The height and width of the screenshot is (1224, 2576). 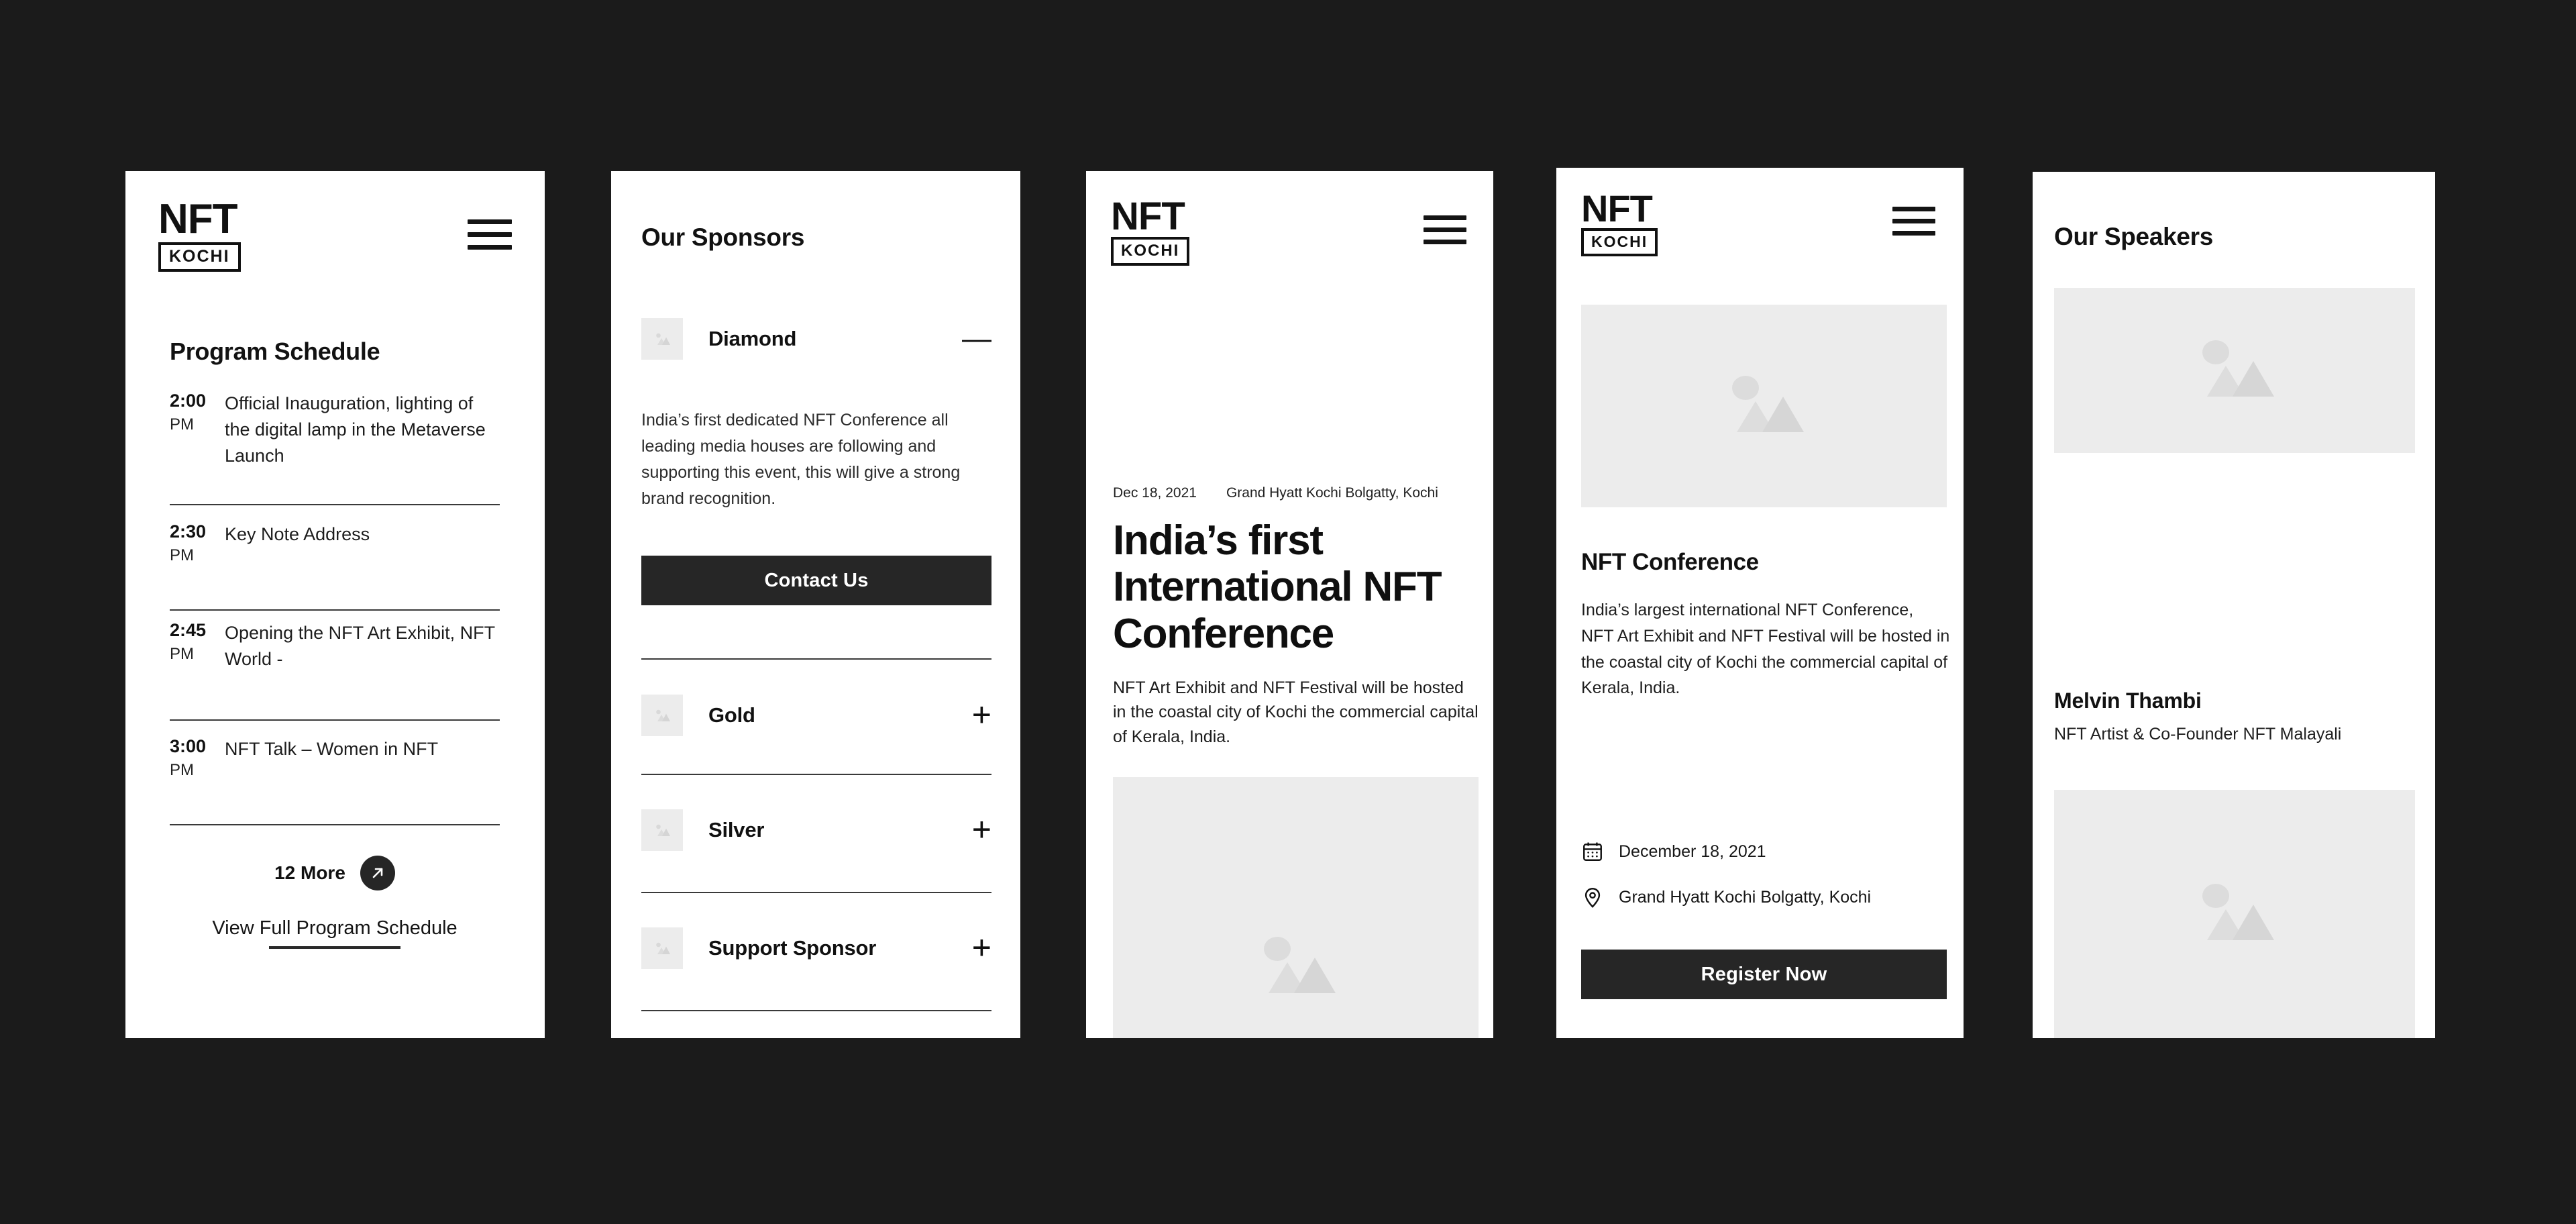 I want to click on schedule-time-value: 2:00, so click(x=188, y=401).